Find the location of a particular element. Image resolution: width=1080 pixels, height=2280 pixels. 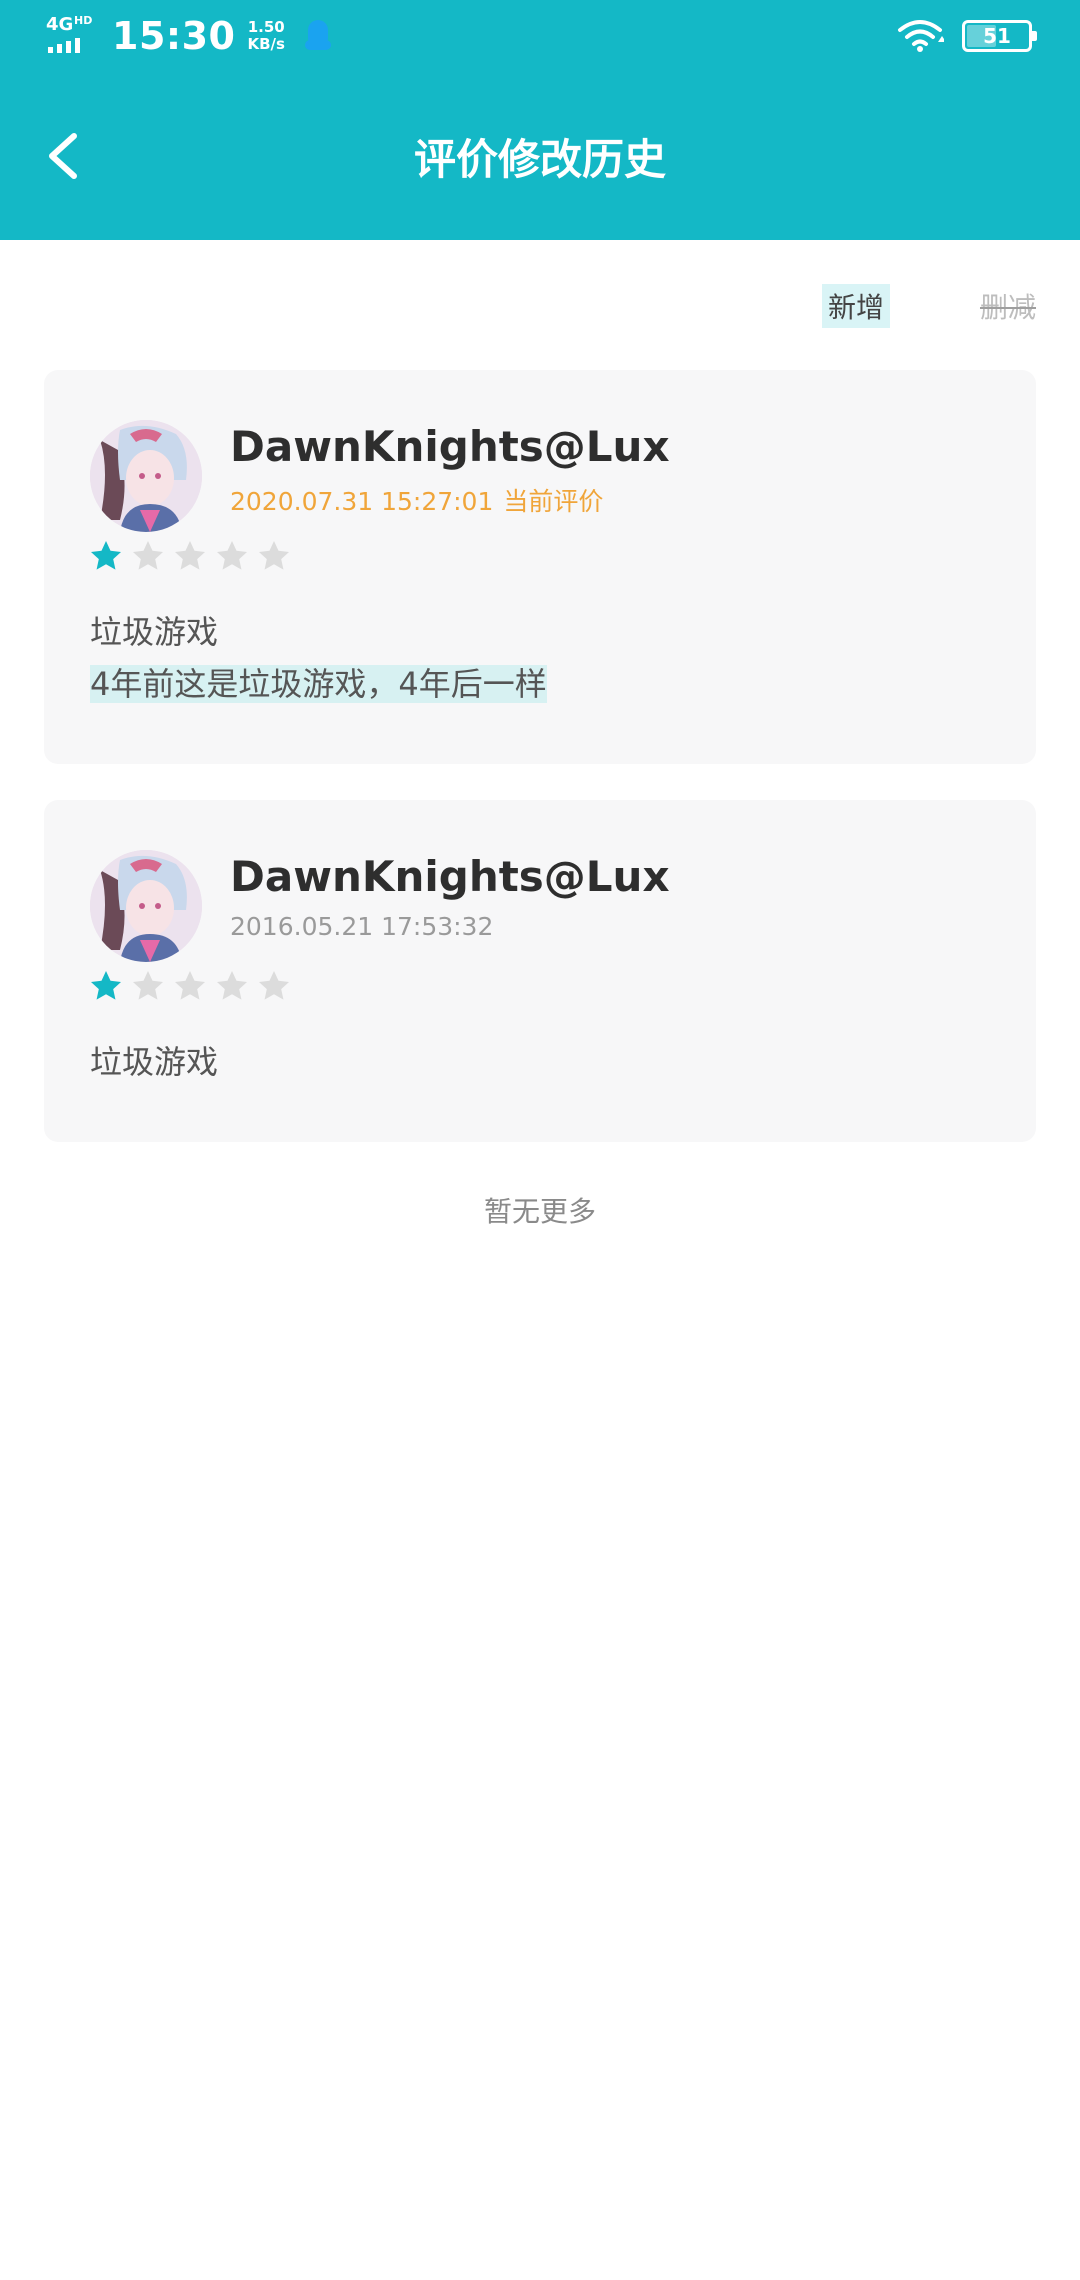

network-type: 4G is located at coordinates (60, 24).